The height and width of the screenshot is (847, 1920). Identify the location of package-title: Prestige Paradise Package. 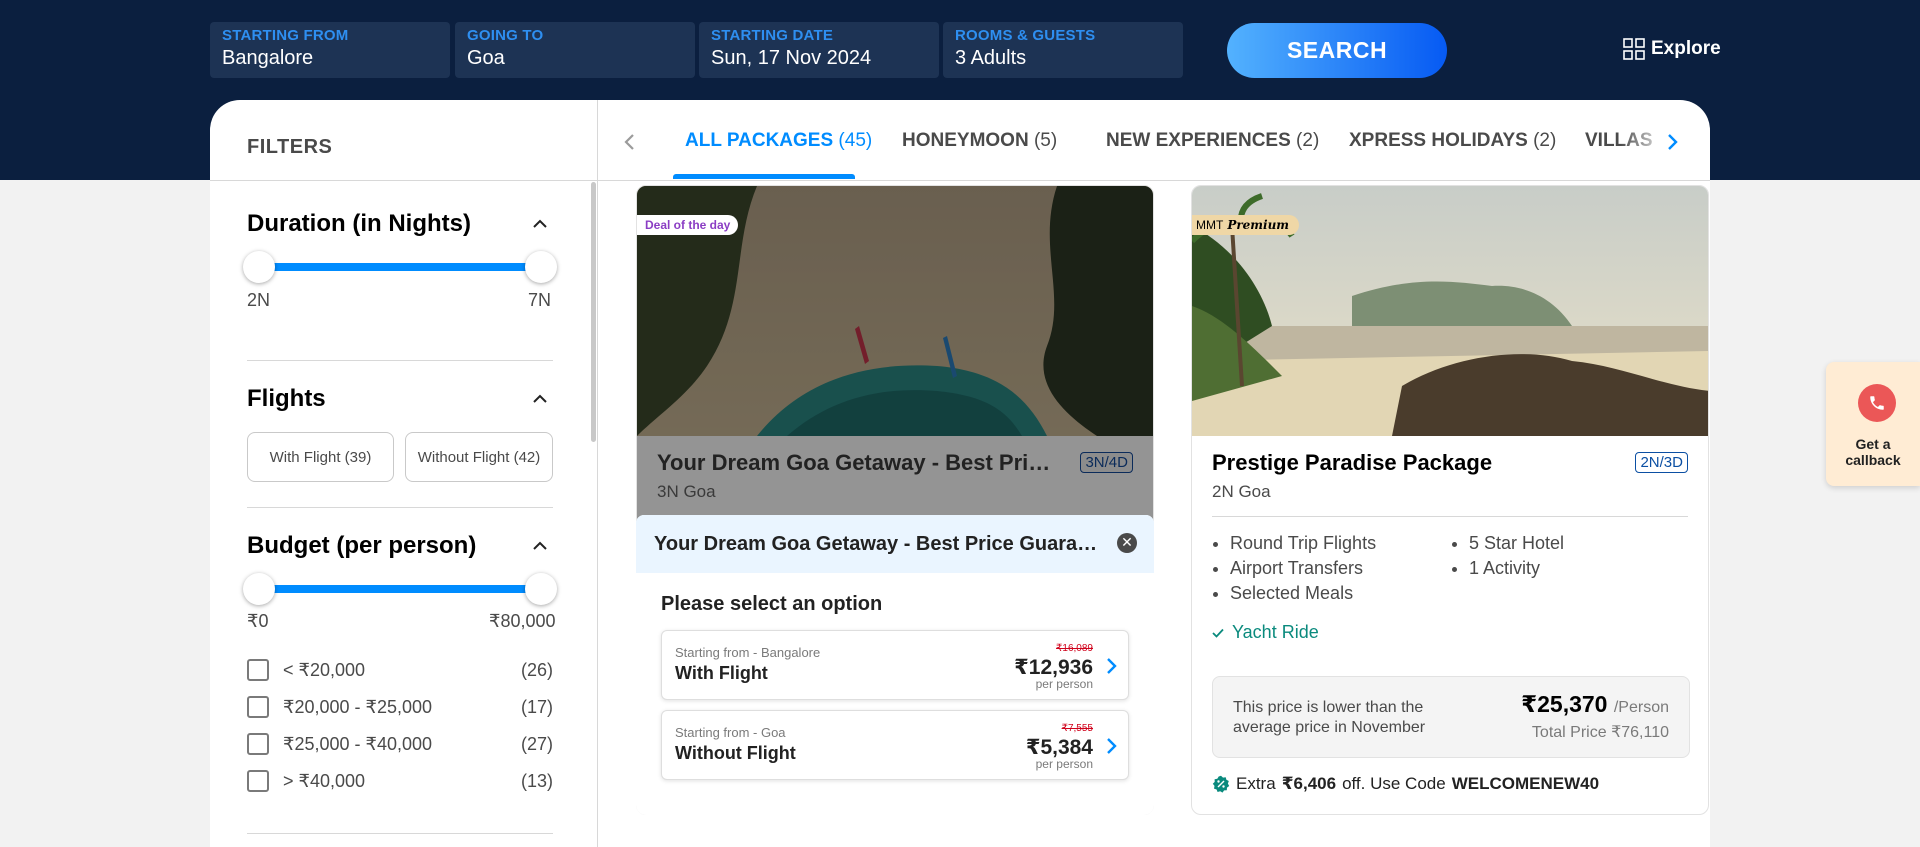
(1412, 463).